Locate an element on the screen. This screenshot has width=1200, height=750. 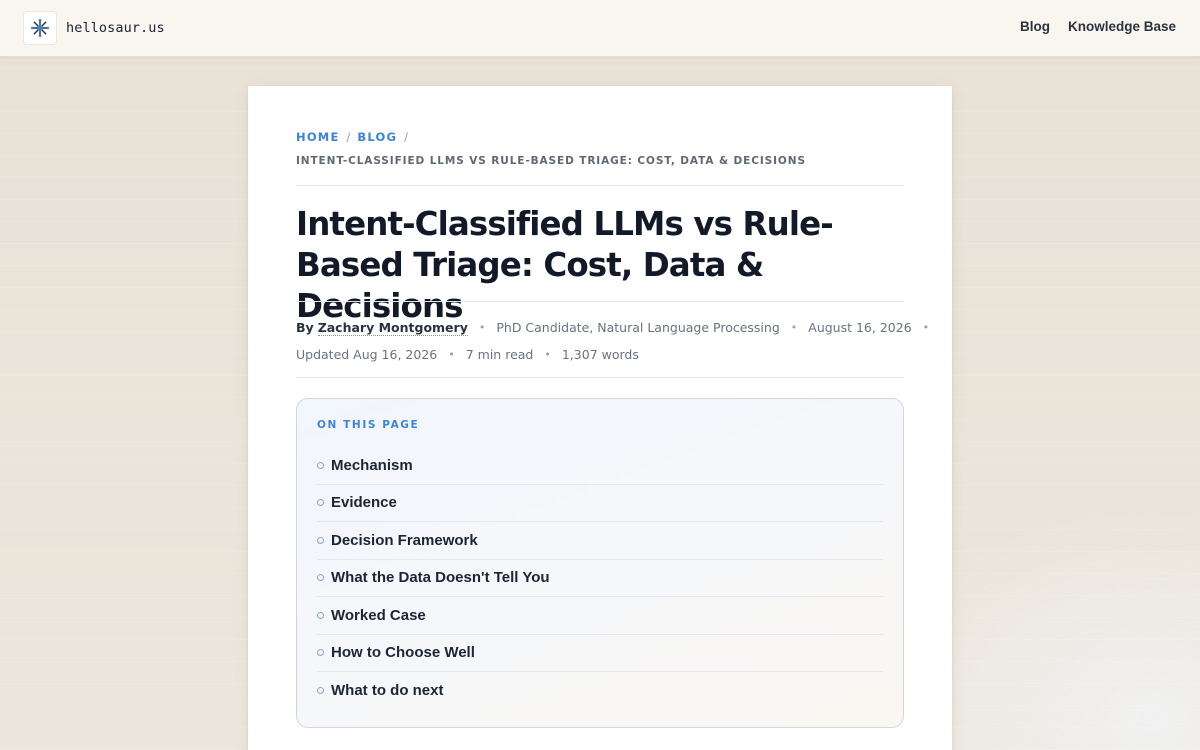
author-link: Zachary Montgomery is located at coordinates (392, 328).